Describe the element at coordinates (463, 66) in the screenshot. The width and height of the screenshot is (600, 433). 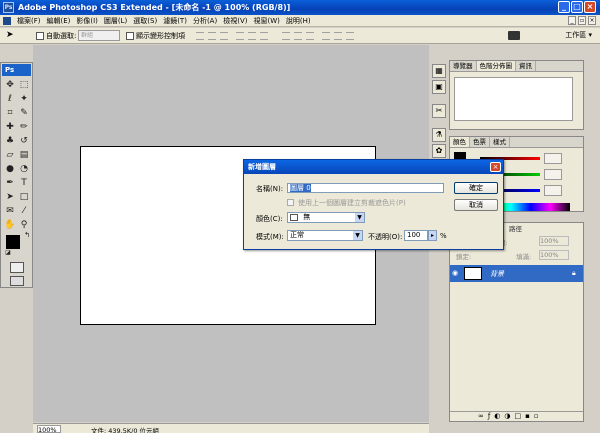
I see `tab-navigator: 導覽器` at that location.